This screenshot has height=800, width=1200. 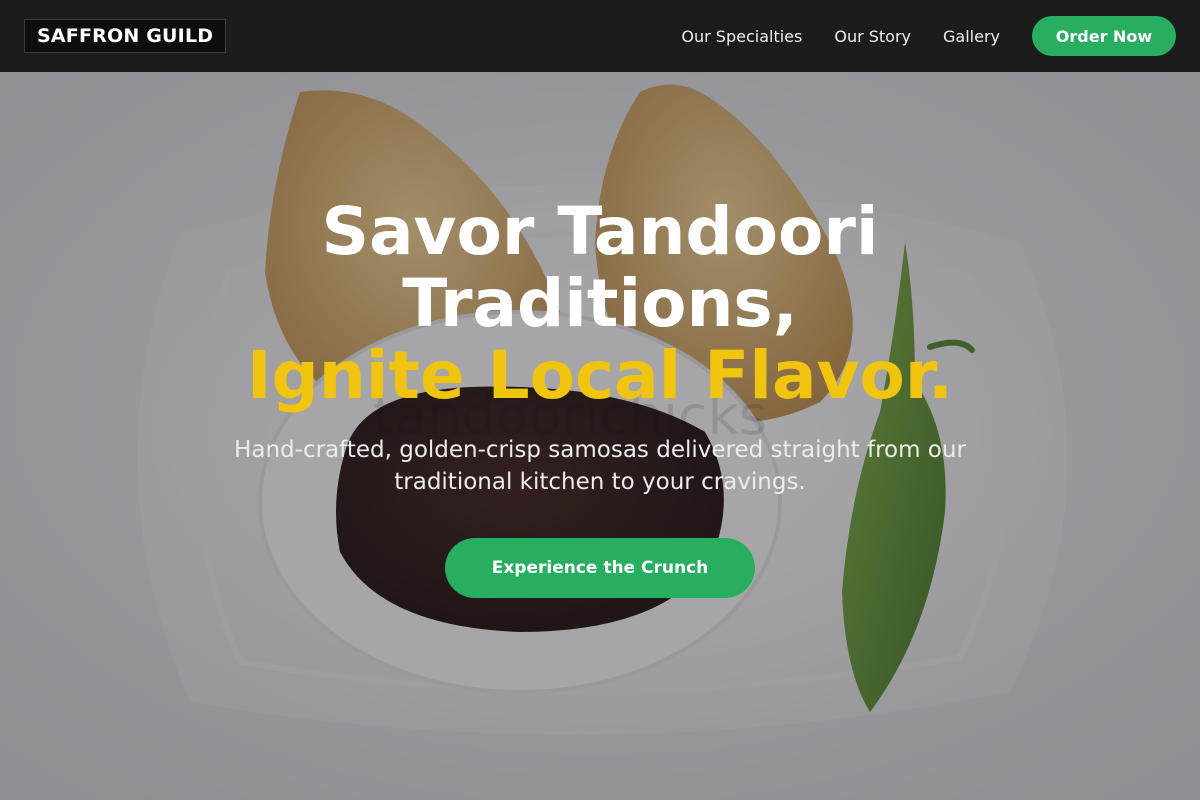 I want to click on headline-line-1: Savor Tandoori, so click(x=600, y=231).